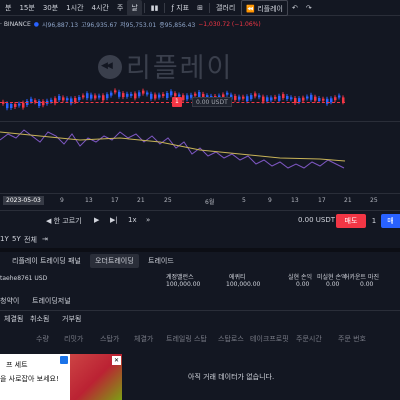  I want to click on candle-style-icon: ▮▮, so click(155, 8).